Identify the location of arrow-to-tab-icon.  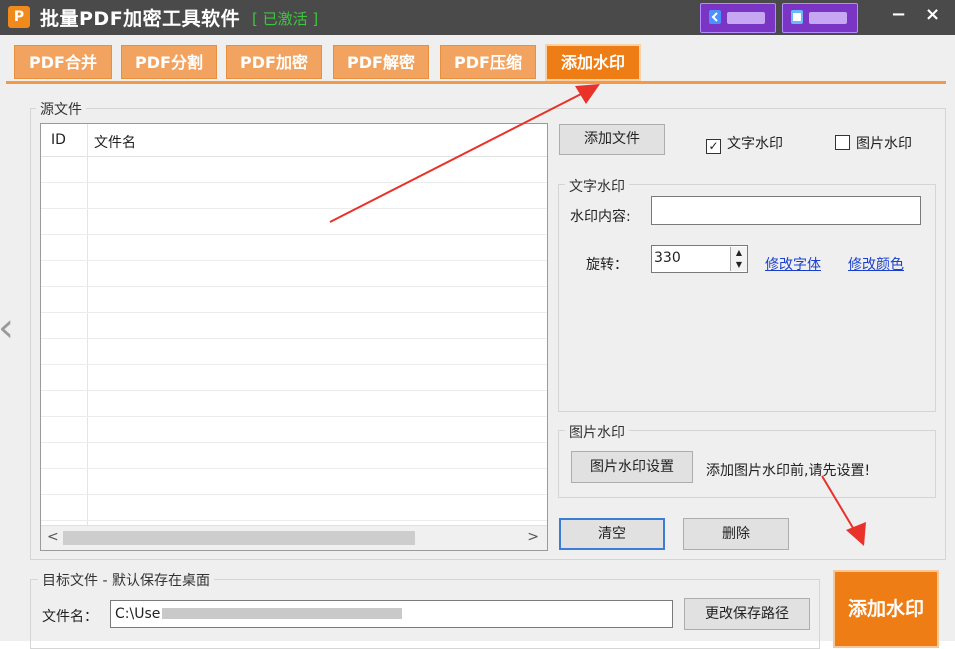
(464, 153).